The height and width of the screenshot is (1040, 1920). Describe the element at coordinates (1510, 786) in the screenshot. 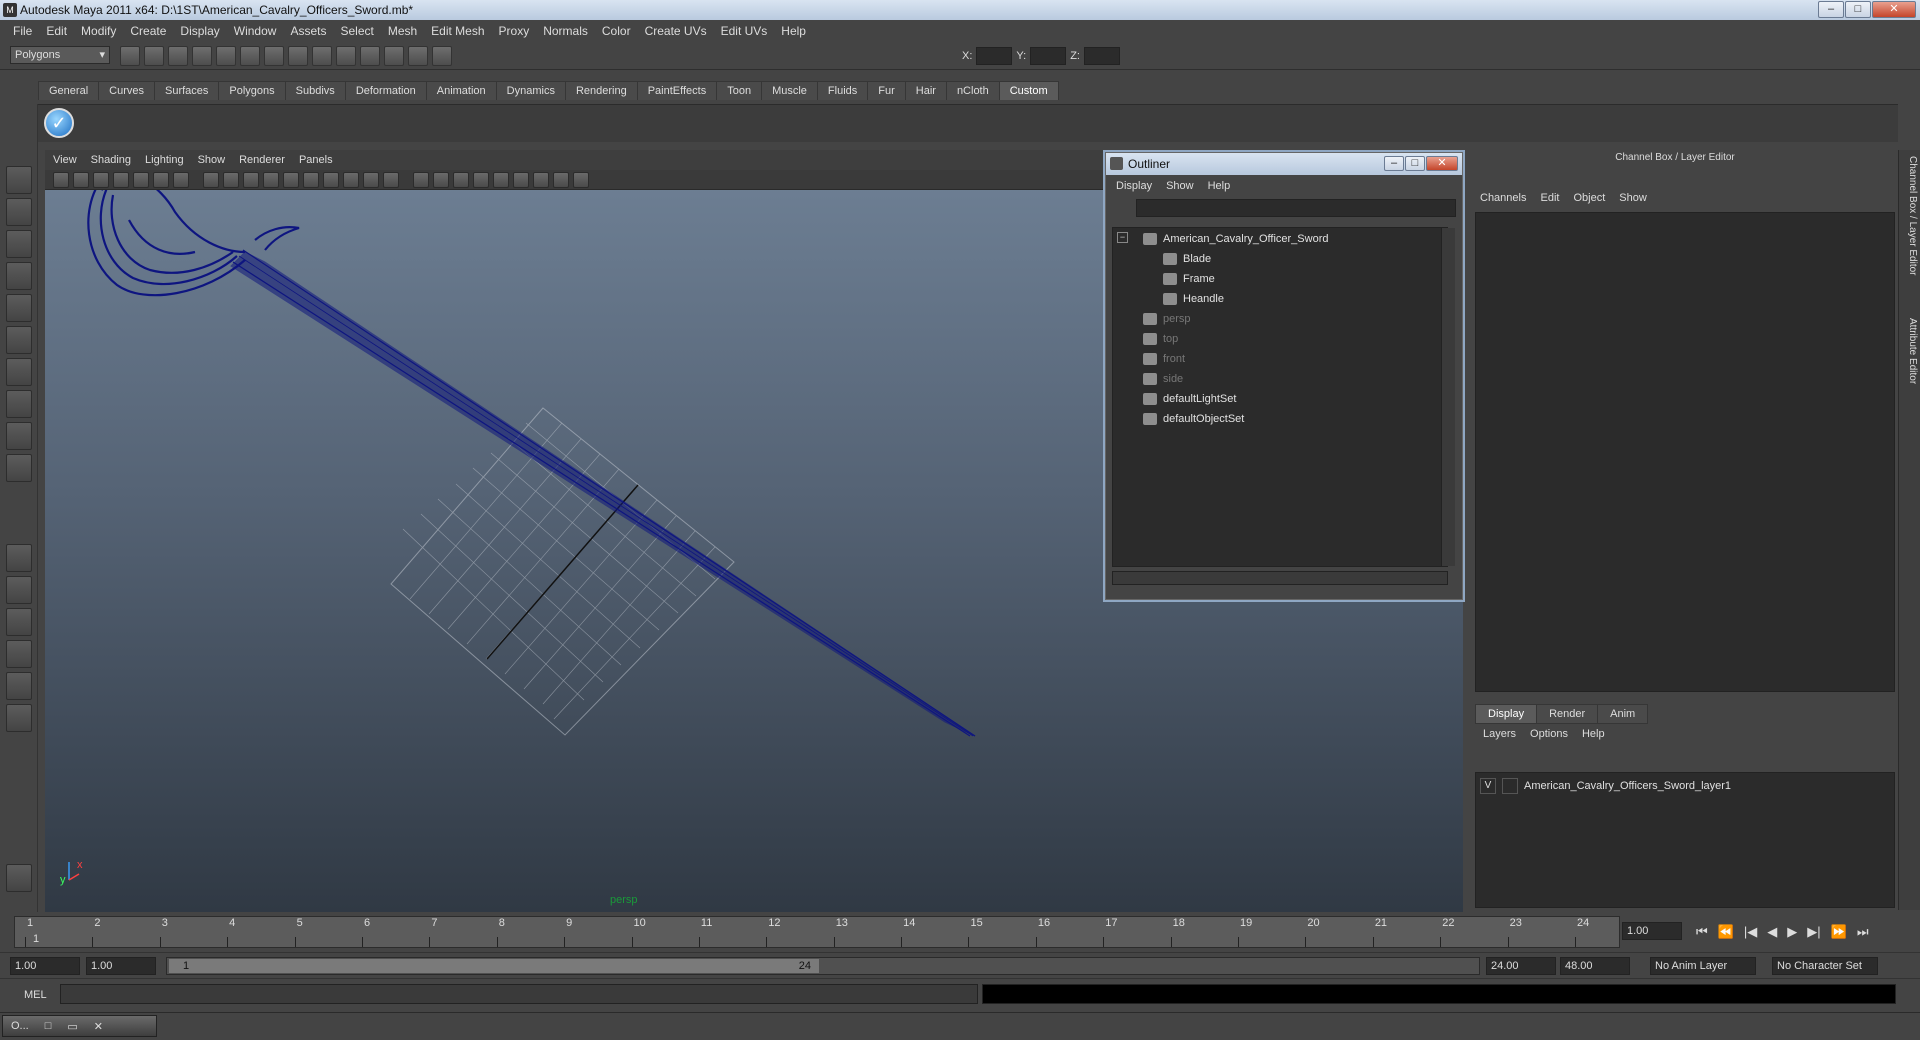

I see `layer-playback-toggle` at that location.